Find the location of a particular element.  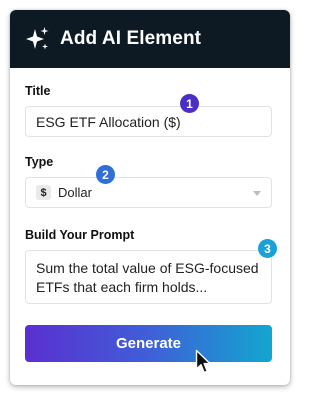

dollar-sign-icon: $ is located at coordinates (43, 192).